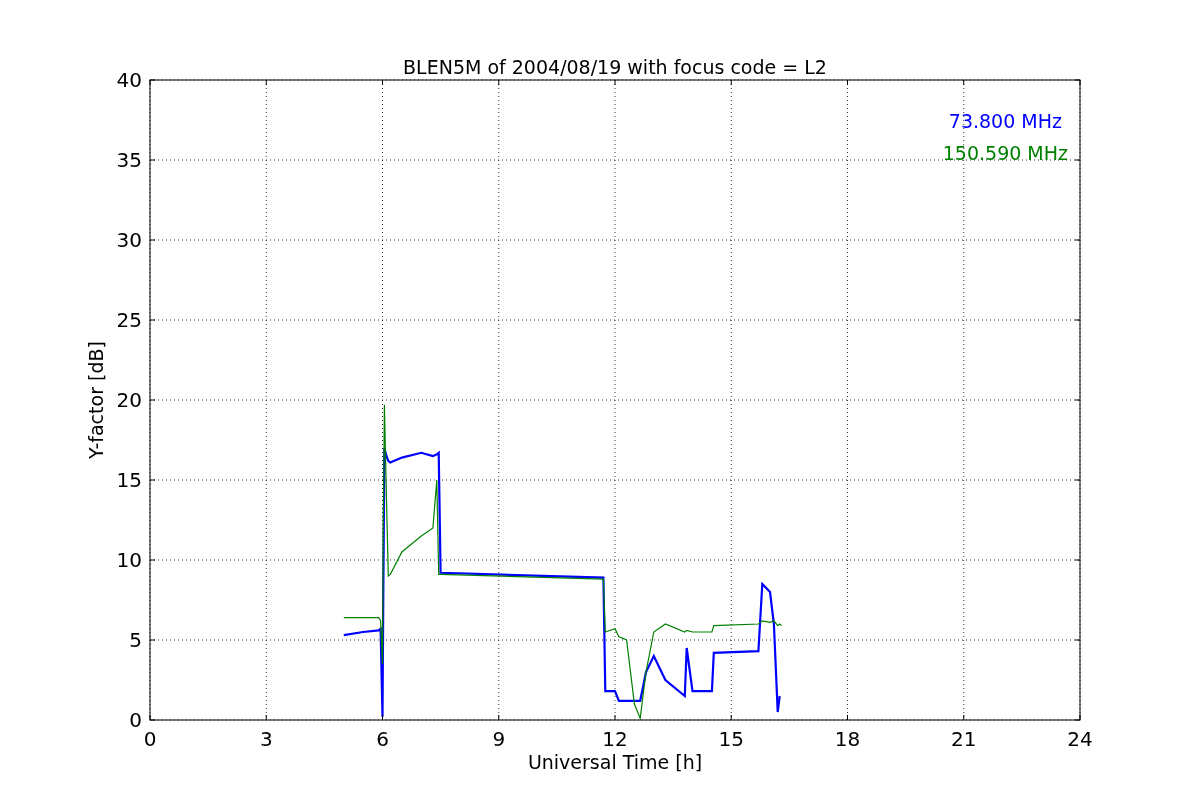  Describe the element at coordinates (129, 320) in the screenshot. I see `tick-label: 25` at that location.